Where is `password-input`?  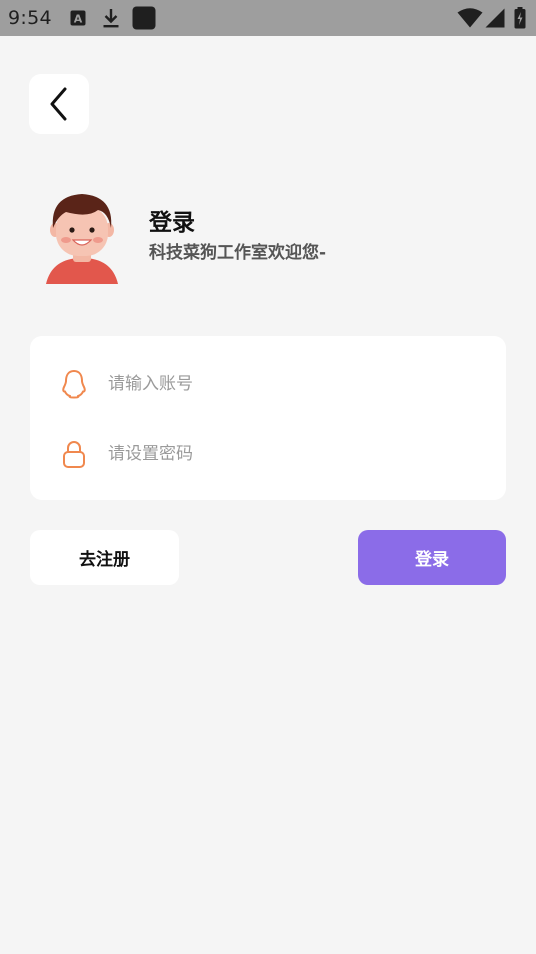
password-input is located at coordinates (288, 454).